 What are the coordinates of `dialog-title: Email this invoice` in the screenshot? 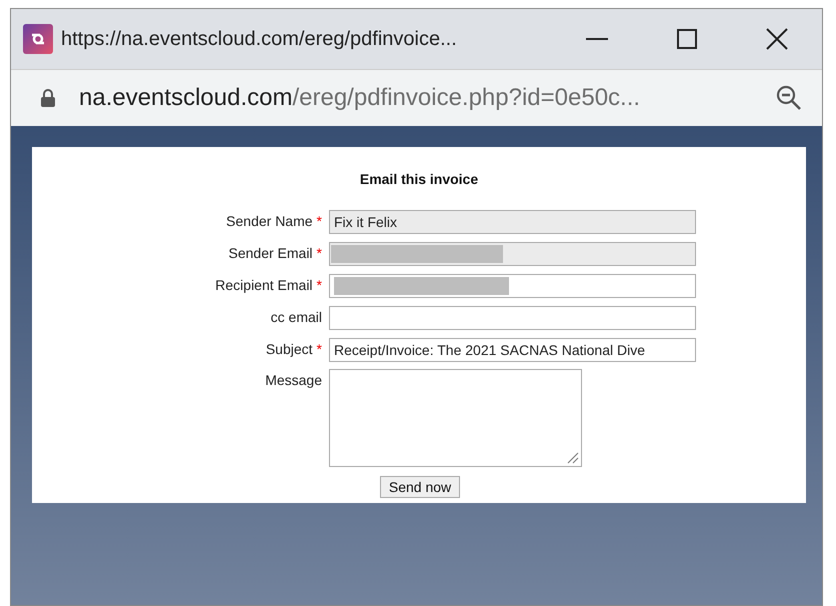 It's located at (419, 179).